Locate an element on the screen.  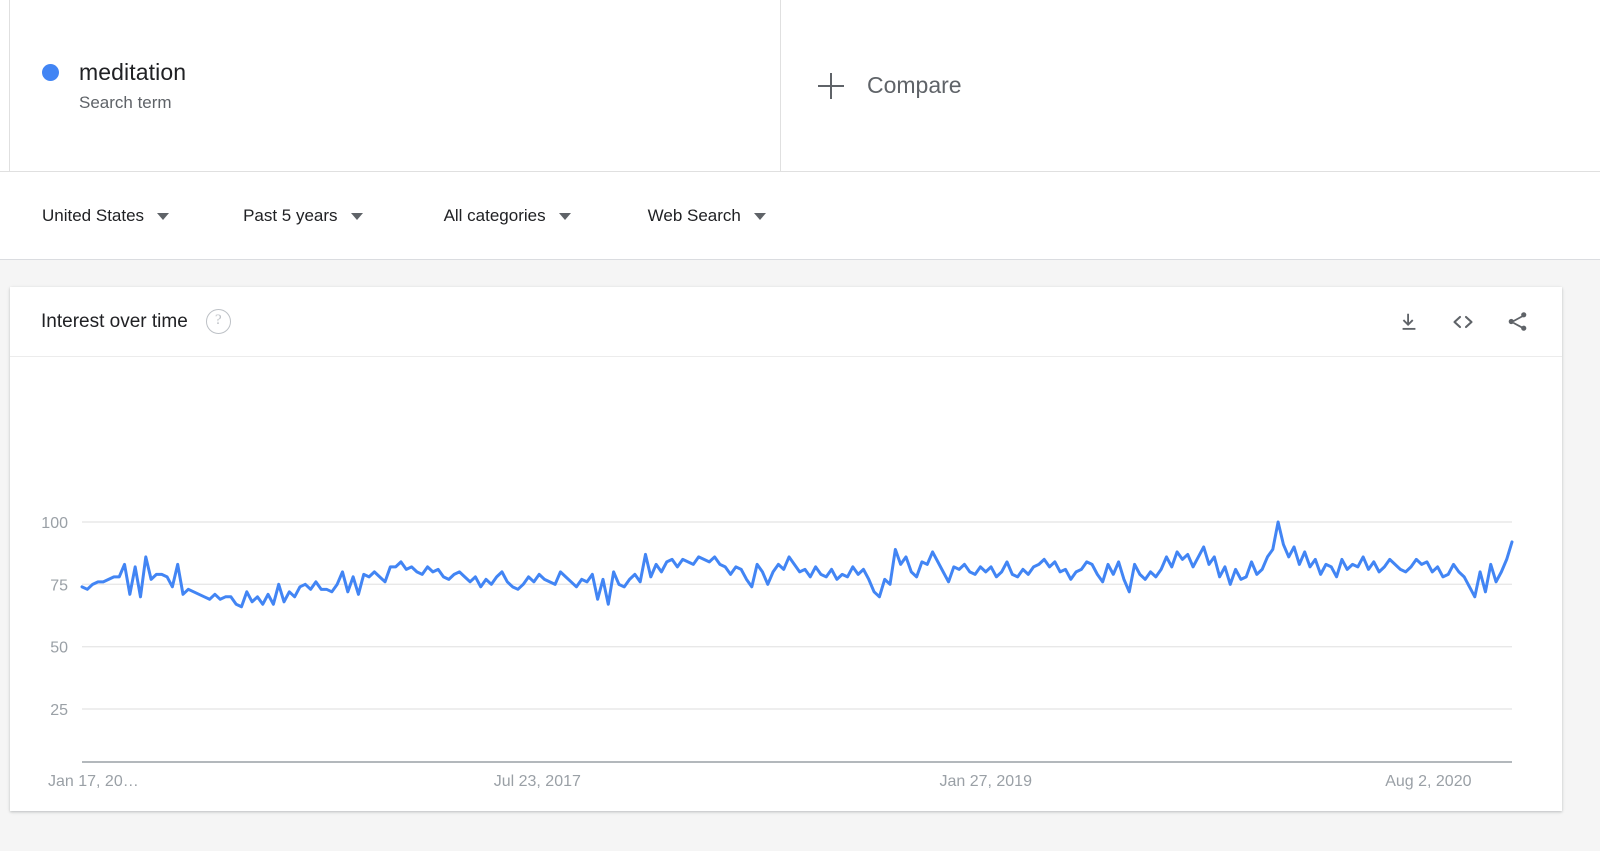
filter-time-range: Past 5 years is located at coordinates (303, 216).